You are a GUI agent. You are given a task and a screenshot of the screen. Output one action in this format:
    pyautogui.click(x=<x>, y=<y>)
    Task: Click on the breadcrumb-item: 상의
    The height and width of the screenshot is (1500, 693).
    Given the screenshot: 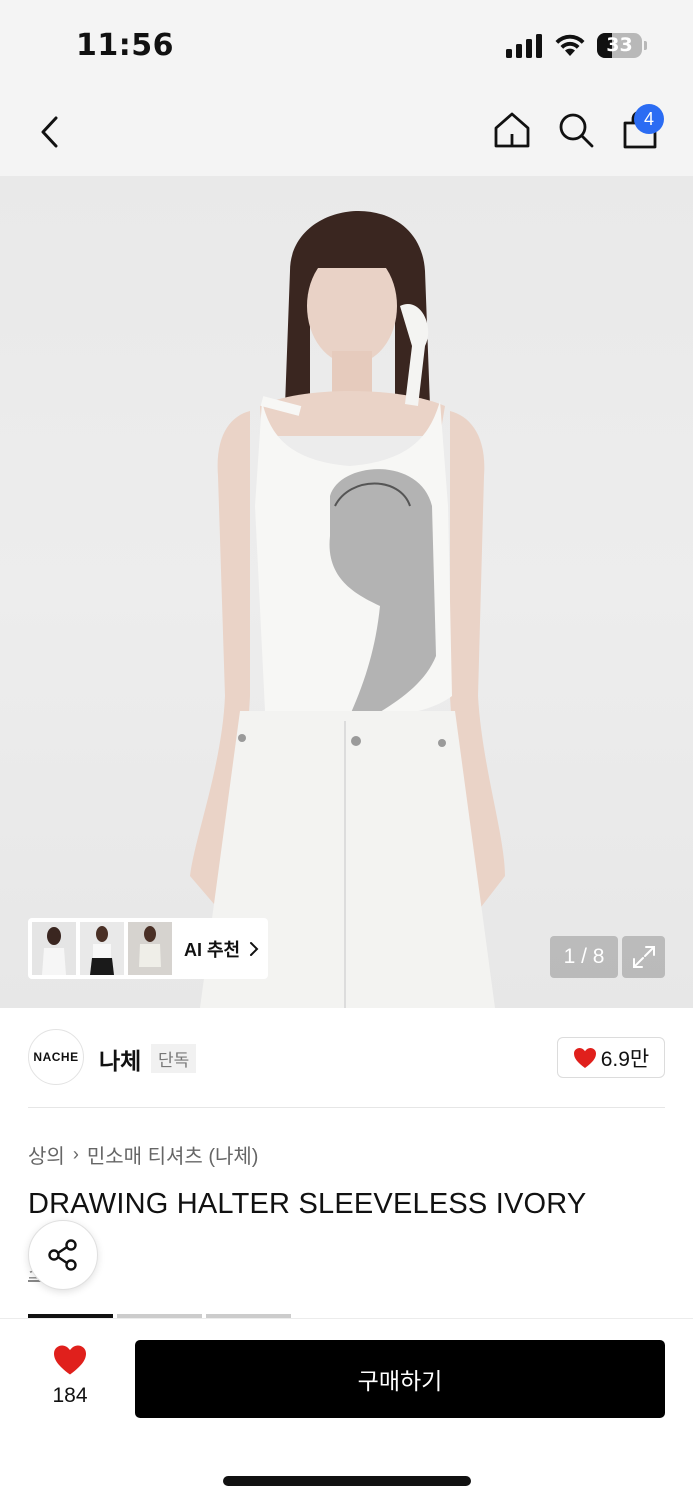 What is the action you would take?
    pyautogui.click(x=46, y=1154)
    